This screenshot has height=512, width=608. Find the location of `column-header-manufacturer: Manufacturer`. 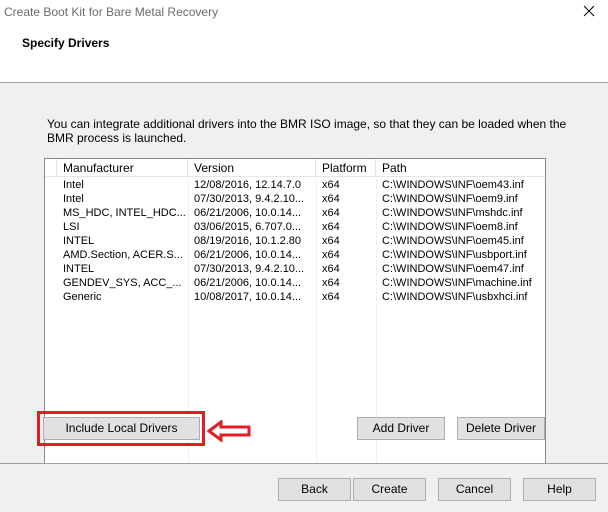

column-header-manufacturer: Manufacturer is located at coordinates (122, 168).